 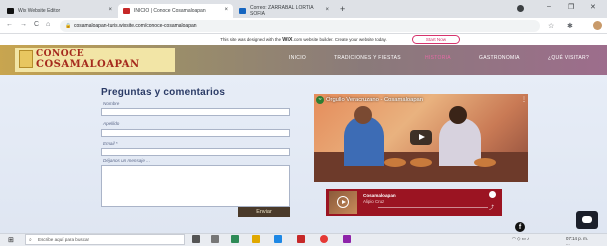 What do you see at coordinates (88, 64) in the screenshot?
I see `logo-line-2: COSAMALOAPAN` at bounding box center [88, 64].